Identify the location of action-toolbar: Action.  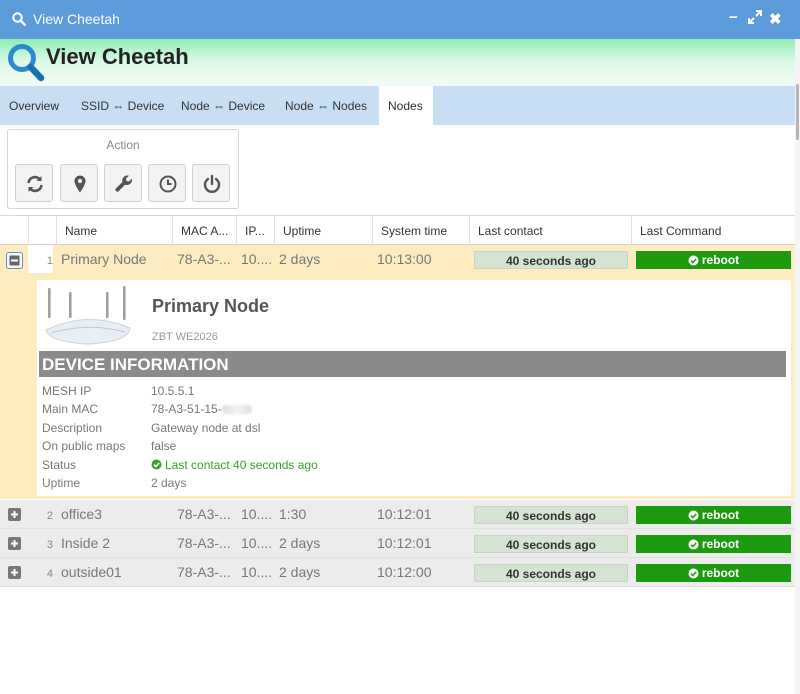
(123, 169).